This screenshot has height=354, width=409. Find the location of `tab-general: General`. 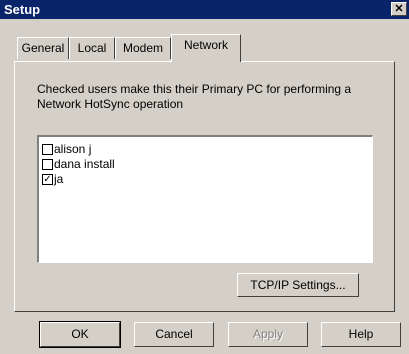

tab-general: General is located at coordinates (43, 48).